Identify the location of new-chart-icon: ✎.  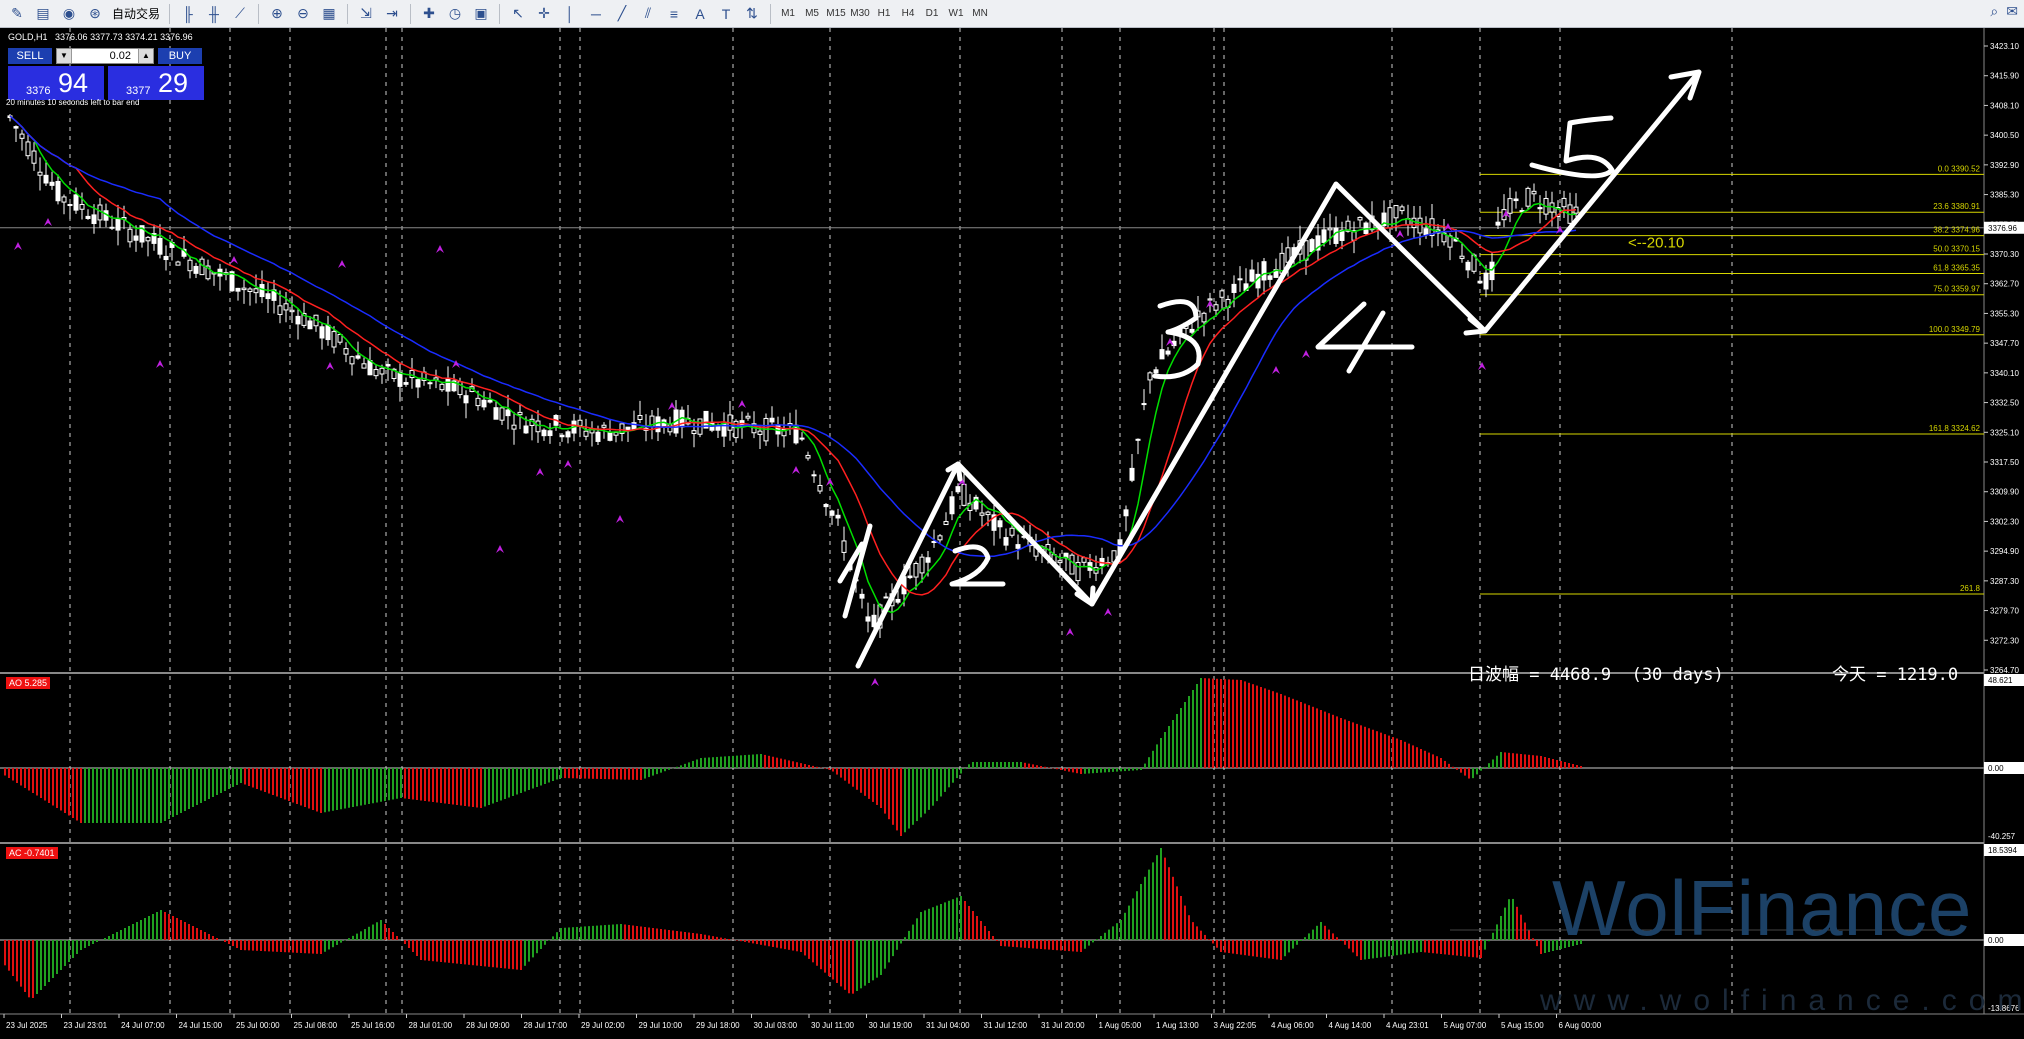
(17, 14).